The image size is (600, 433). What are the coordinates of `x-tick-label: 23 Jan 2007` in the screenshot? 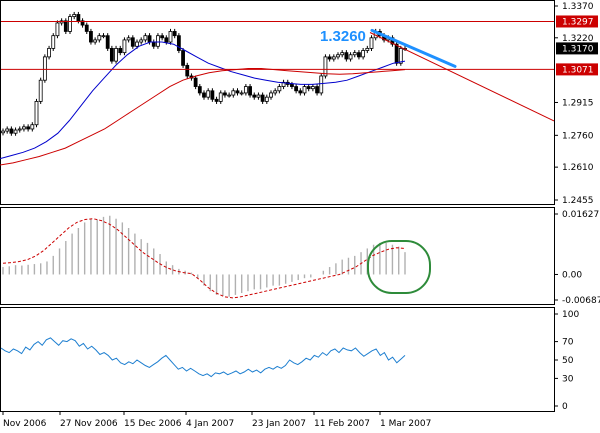 It's located at (279, 424).